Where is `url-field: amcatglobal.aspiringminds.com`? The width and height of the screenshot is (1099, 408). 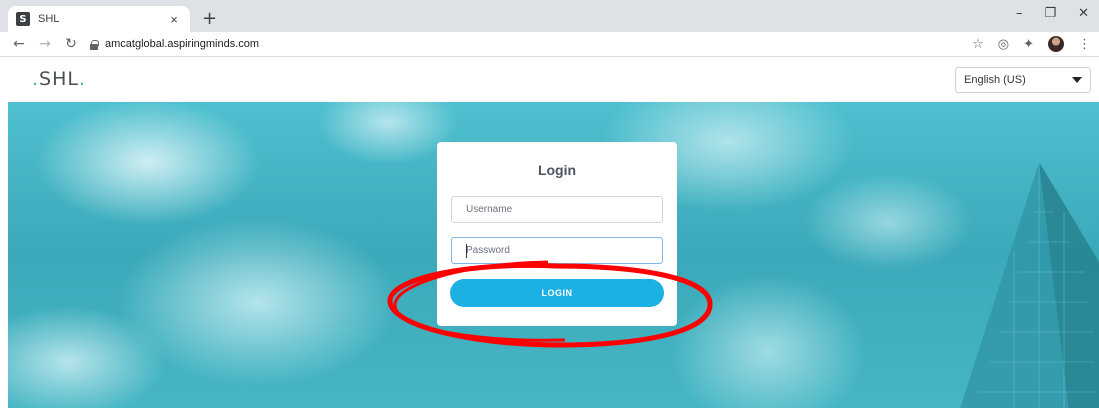
url-field: amcatglobal.aspiringminds.com is located at coordinates (174, 44).